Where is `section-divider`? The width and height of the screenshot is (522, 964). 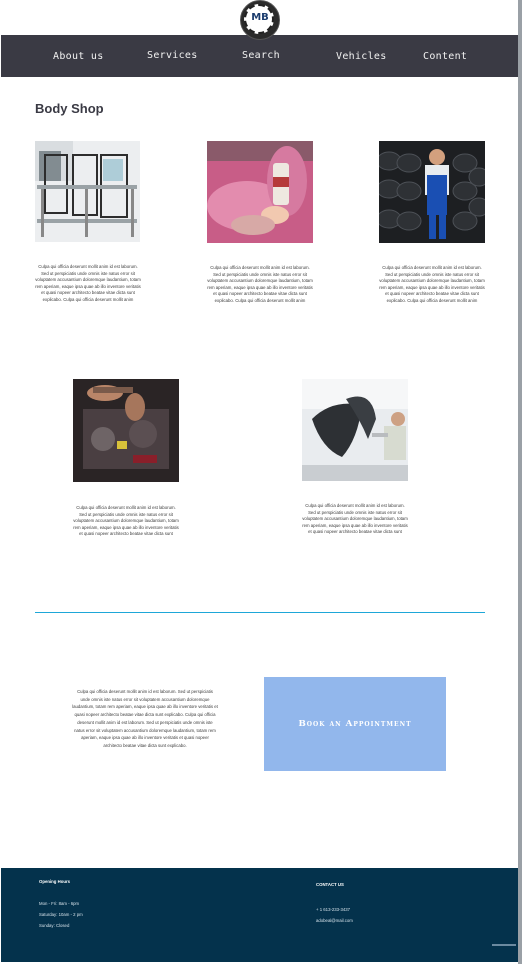 section-divider is located at coordinates (260, 612).